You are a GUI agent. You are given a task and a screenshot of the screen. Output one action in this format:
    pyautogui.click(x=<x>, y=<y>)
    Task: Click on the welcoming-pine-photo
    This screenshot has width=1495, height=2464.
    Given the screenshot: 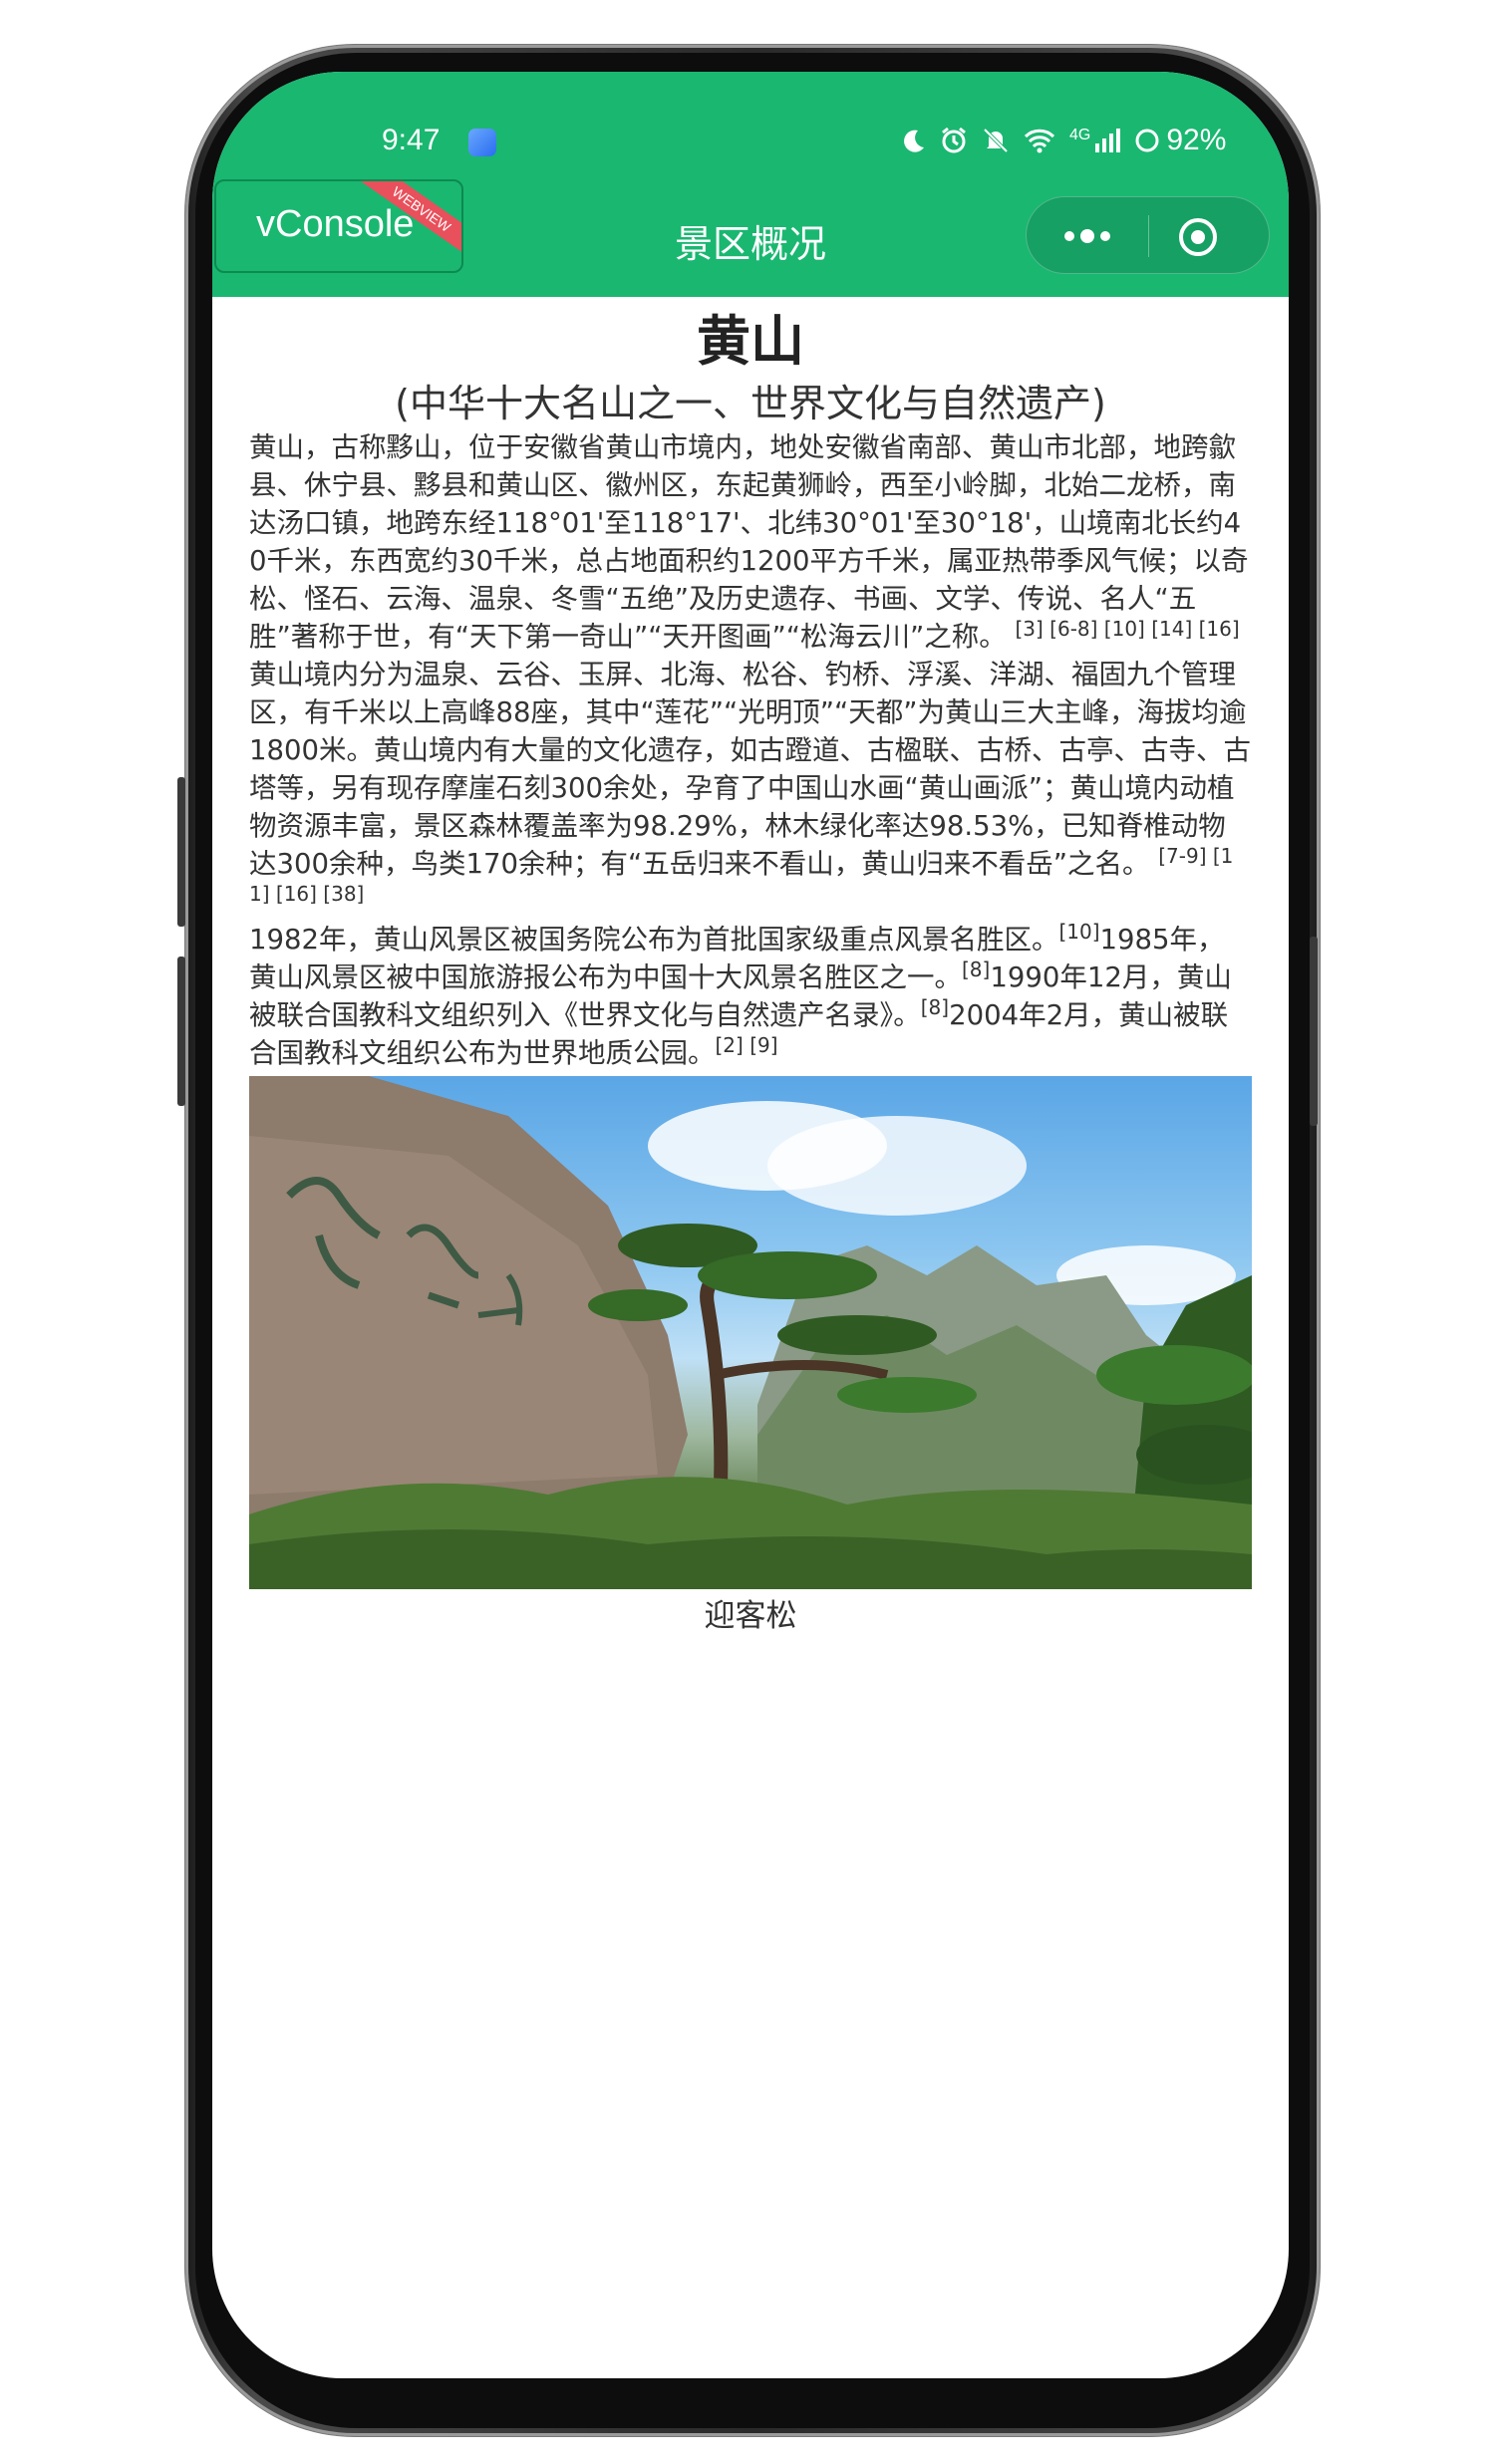 What is the action you would take?
    pyautogui.click(x=750, y=1332)
    